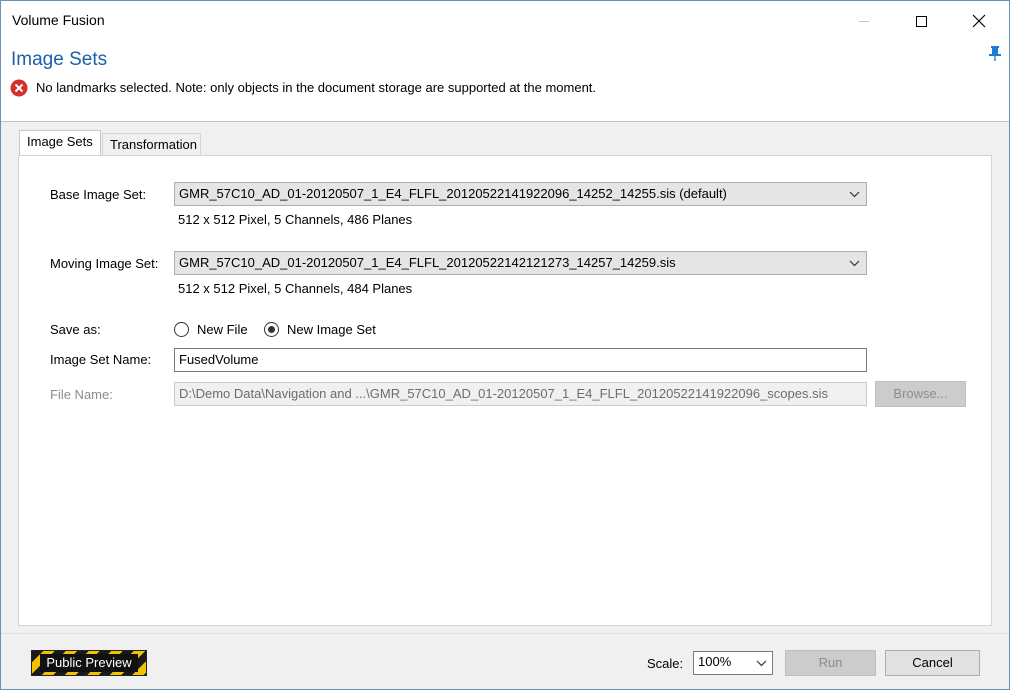  I want to click on base-image-set-info: 512 x 512 Pixel, 5 Channels, 486 Planes, so click(295, 219).